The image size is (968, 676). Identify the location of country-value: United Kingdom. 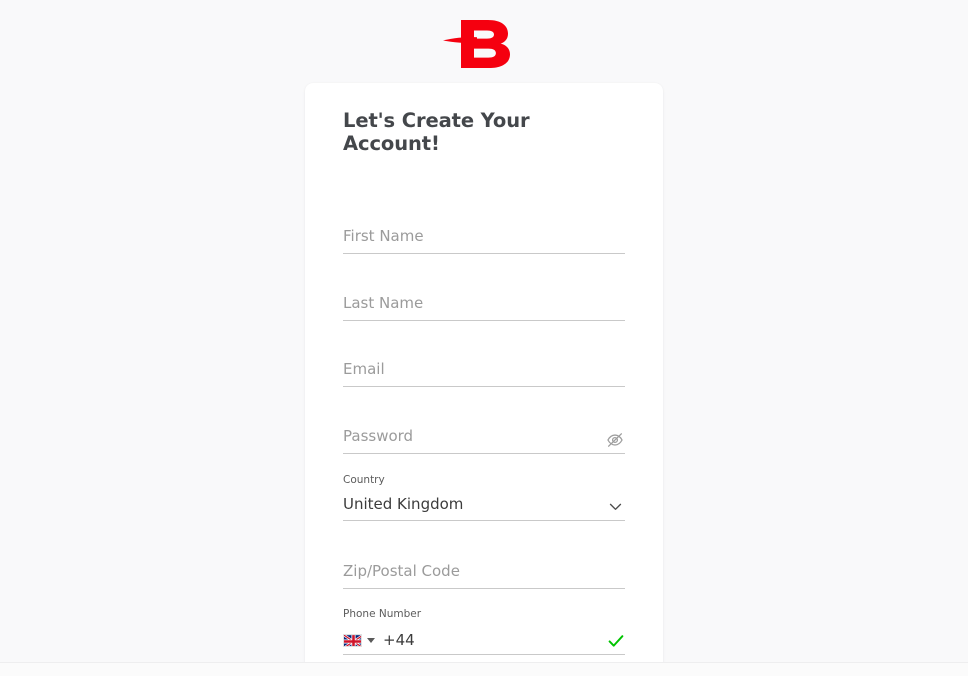
(403, 503).